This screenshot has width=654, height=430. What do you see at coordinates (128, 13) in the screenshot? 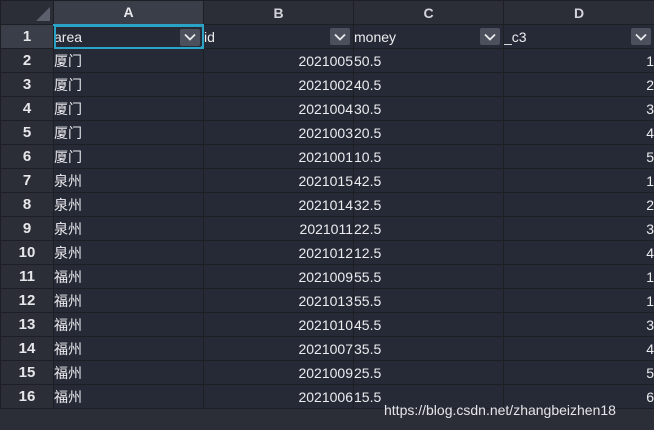
I see `column-header-a: A` at bounding box center [128, 13].